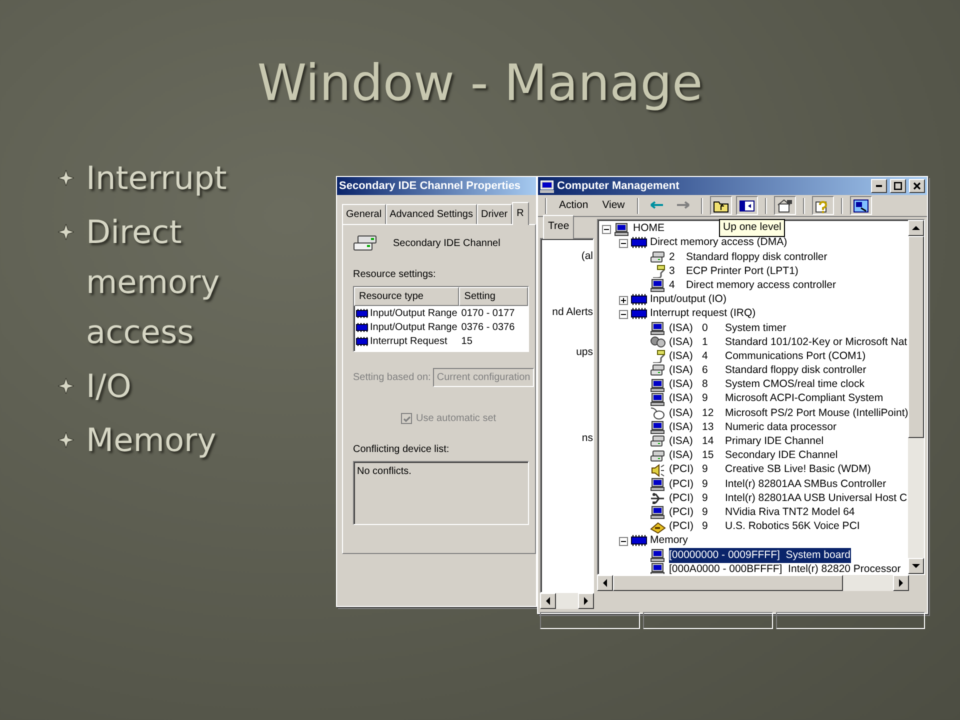  I want to click on tree-item: Creative SB Live! Basic (WDM), so click(798, 470).